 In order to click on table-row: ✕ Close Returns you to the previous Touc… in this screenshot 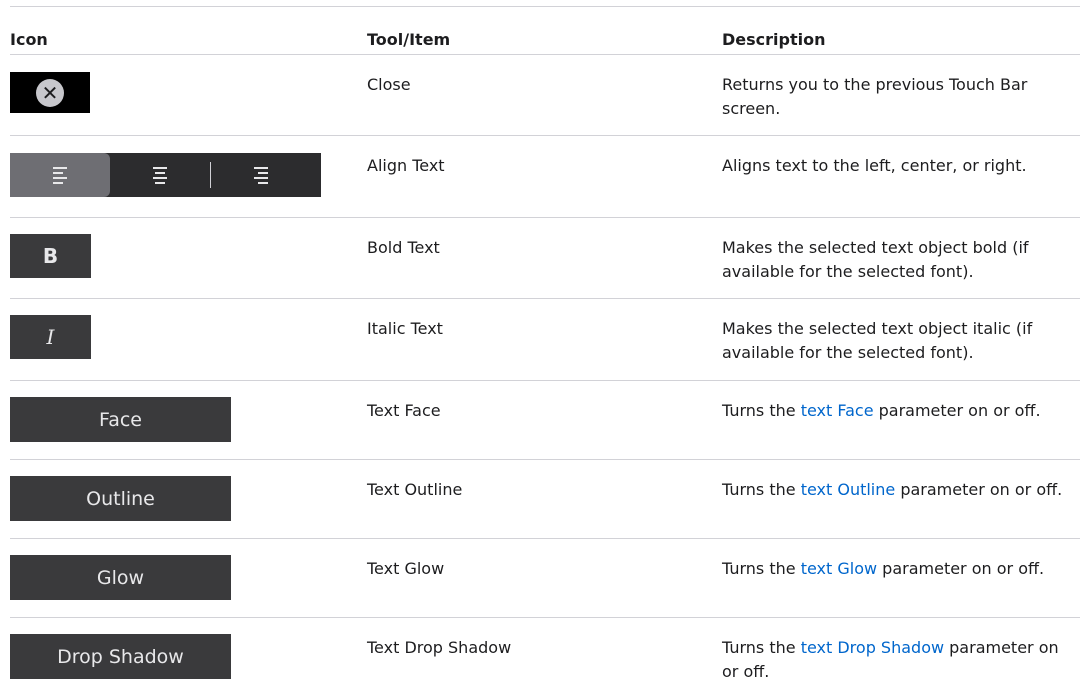, I will do `click(545, 95)`.